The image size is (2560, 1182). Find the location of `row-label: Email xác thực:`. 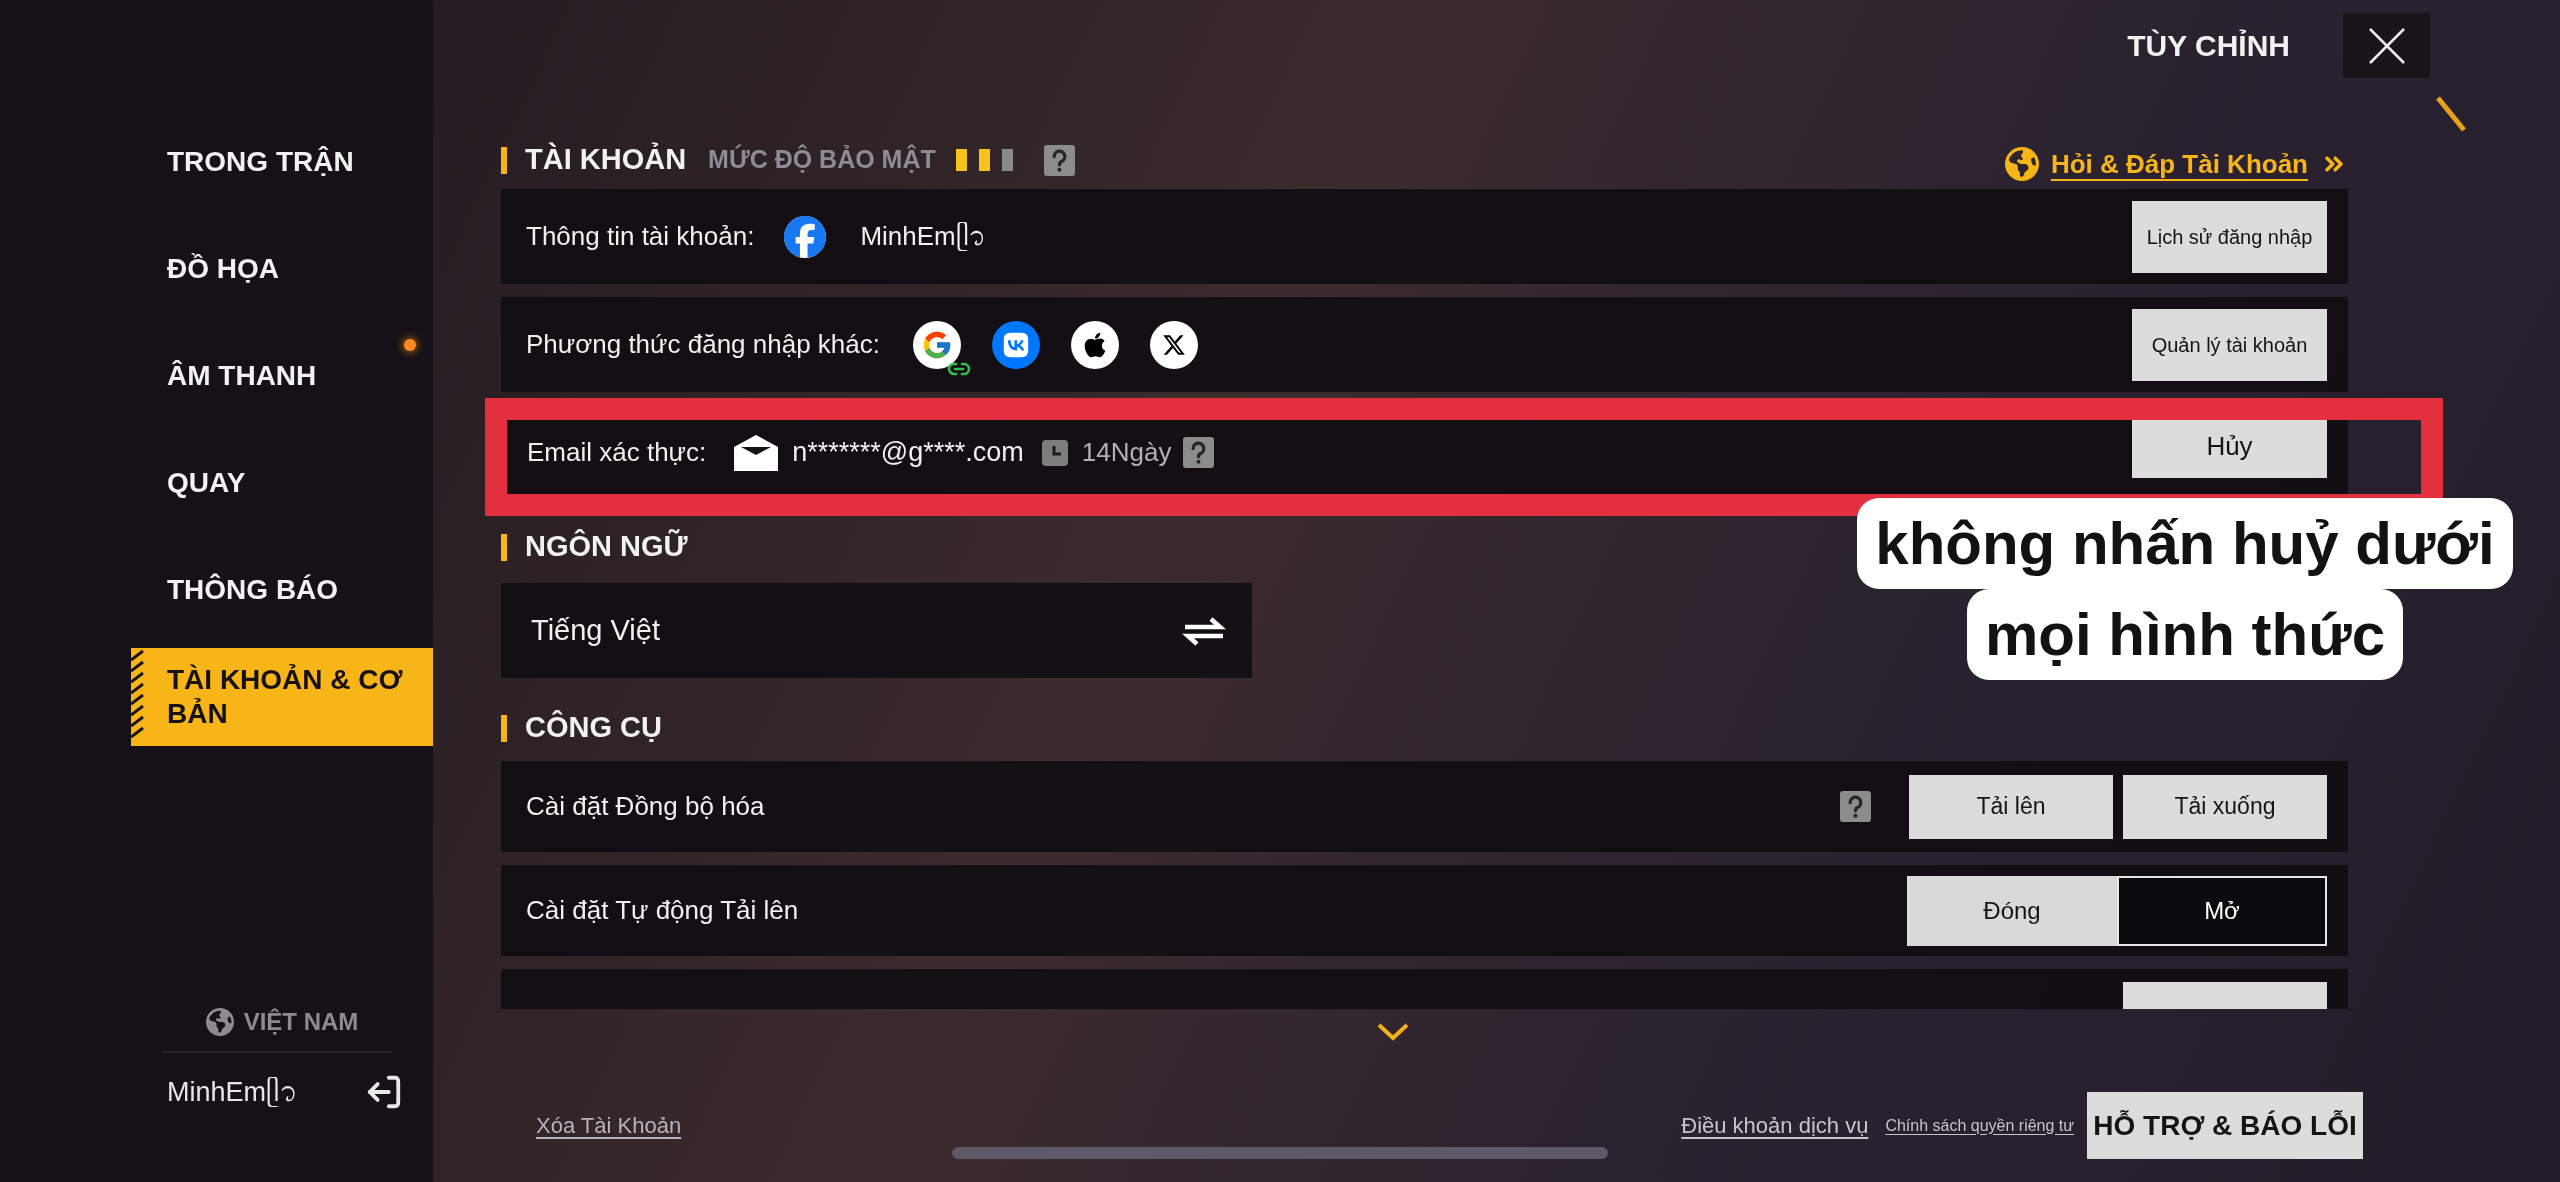

row-label: Email xác thực: is located at coordinates (617, 452).